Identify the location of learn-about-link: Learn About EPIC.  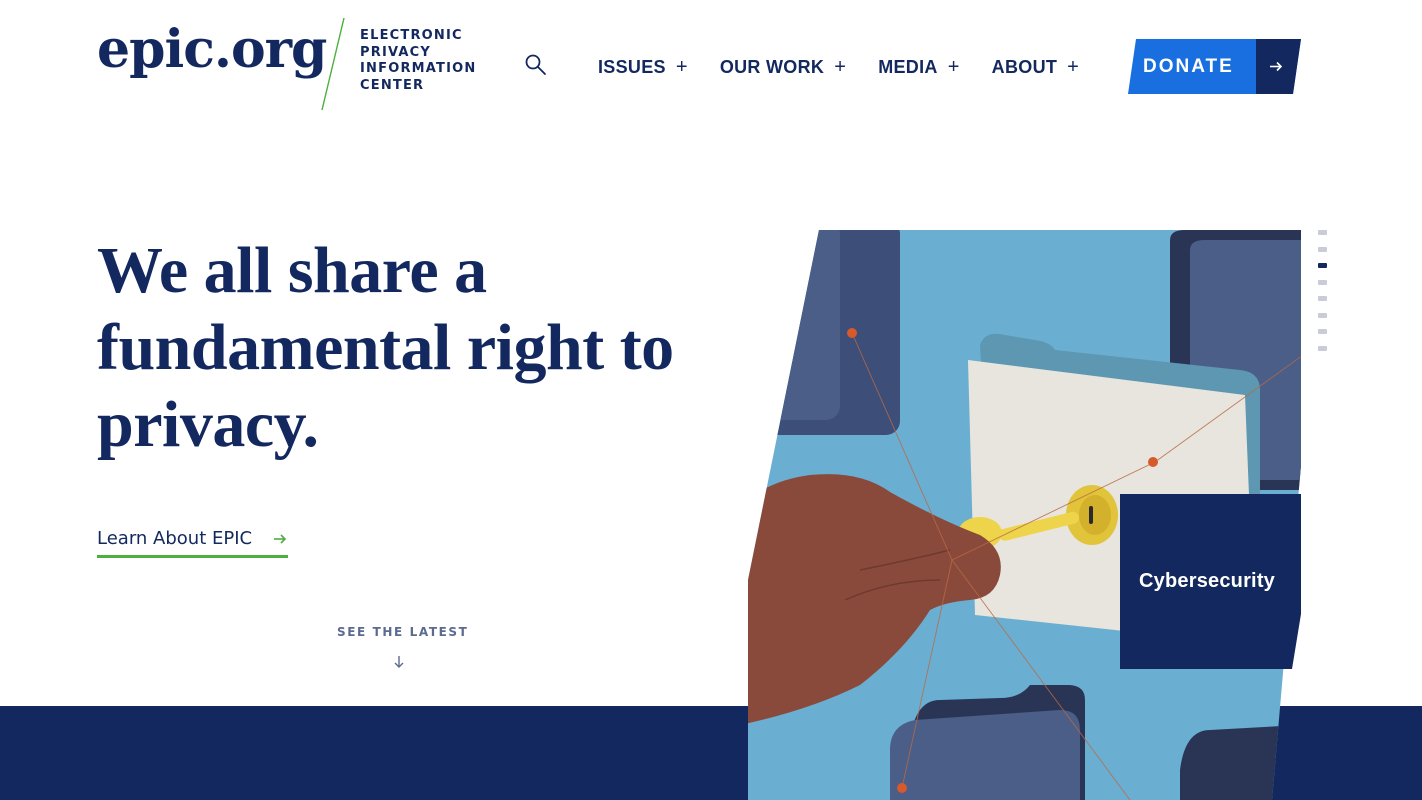
(192, 543).